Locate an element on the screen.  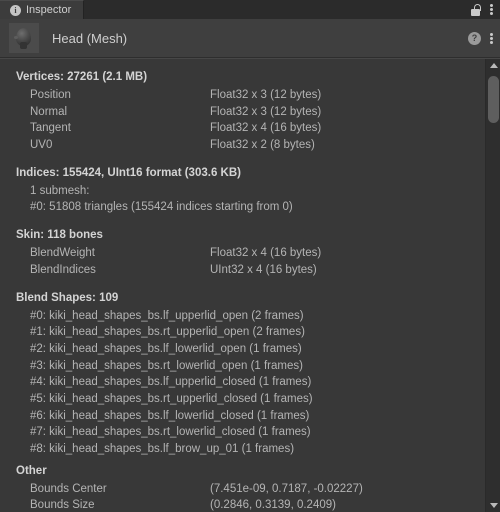
attribute-value: UInt32 x 4 (16 bytes) is located at coordinates (263, 269).